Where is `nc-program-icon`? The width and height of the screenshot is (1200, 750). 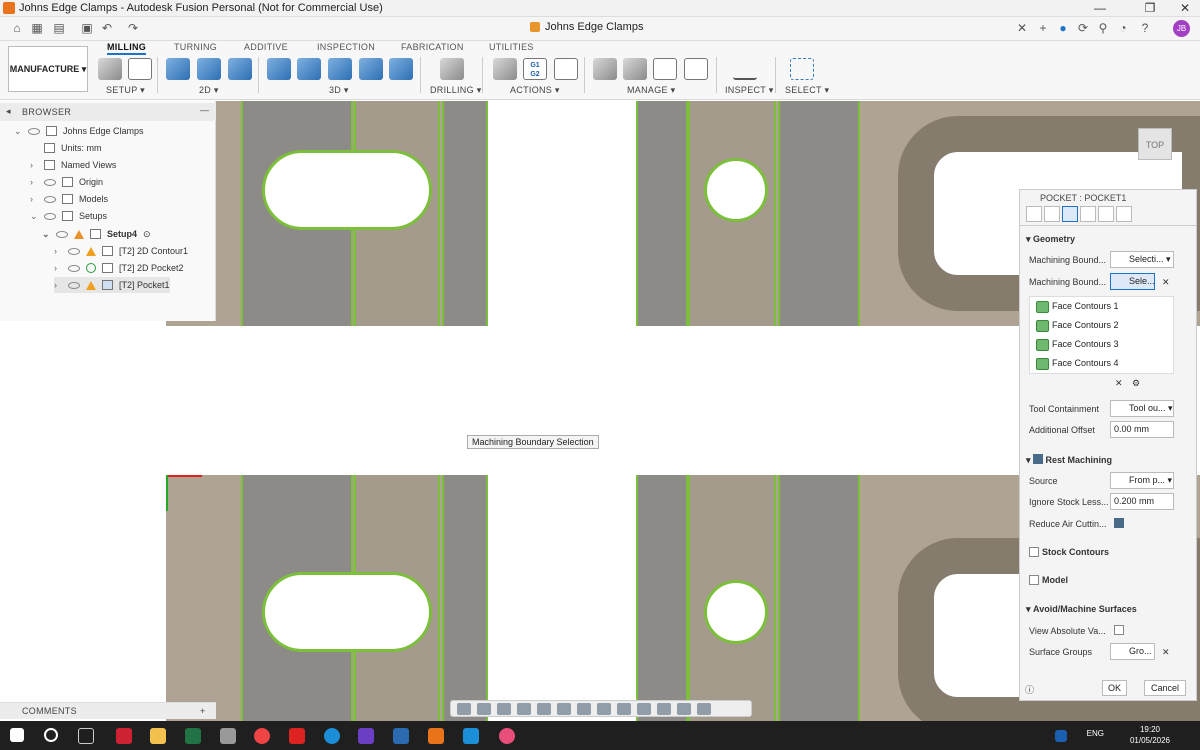
nc-program-icon is located at coordinates (140, 69).